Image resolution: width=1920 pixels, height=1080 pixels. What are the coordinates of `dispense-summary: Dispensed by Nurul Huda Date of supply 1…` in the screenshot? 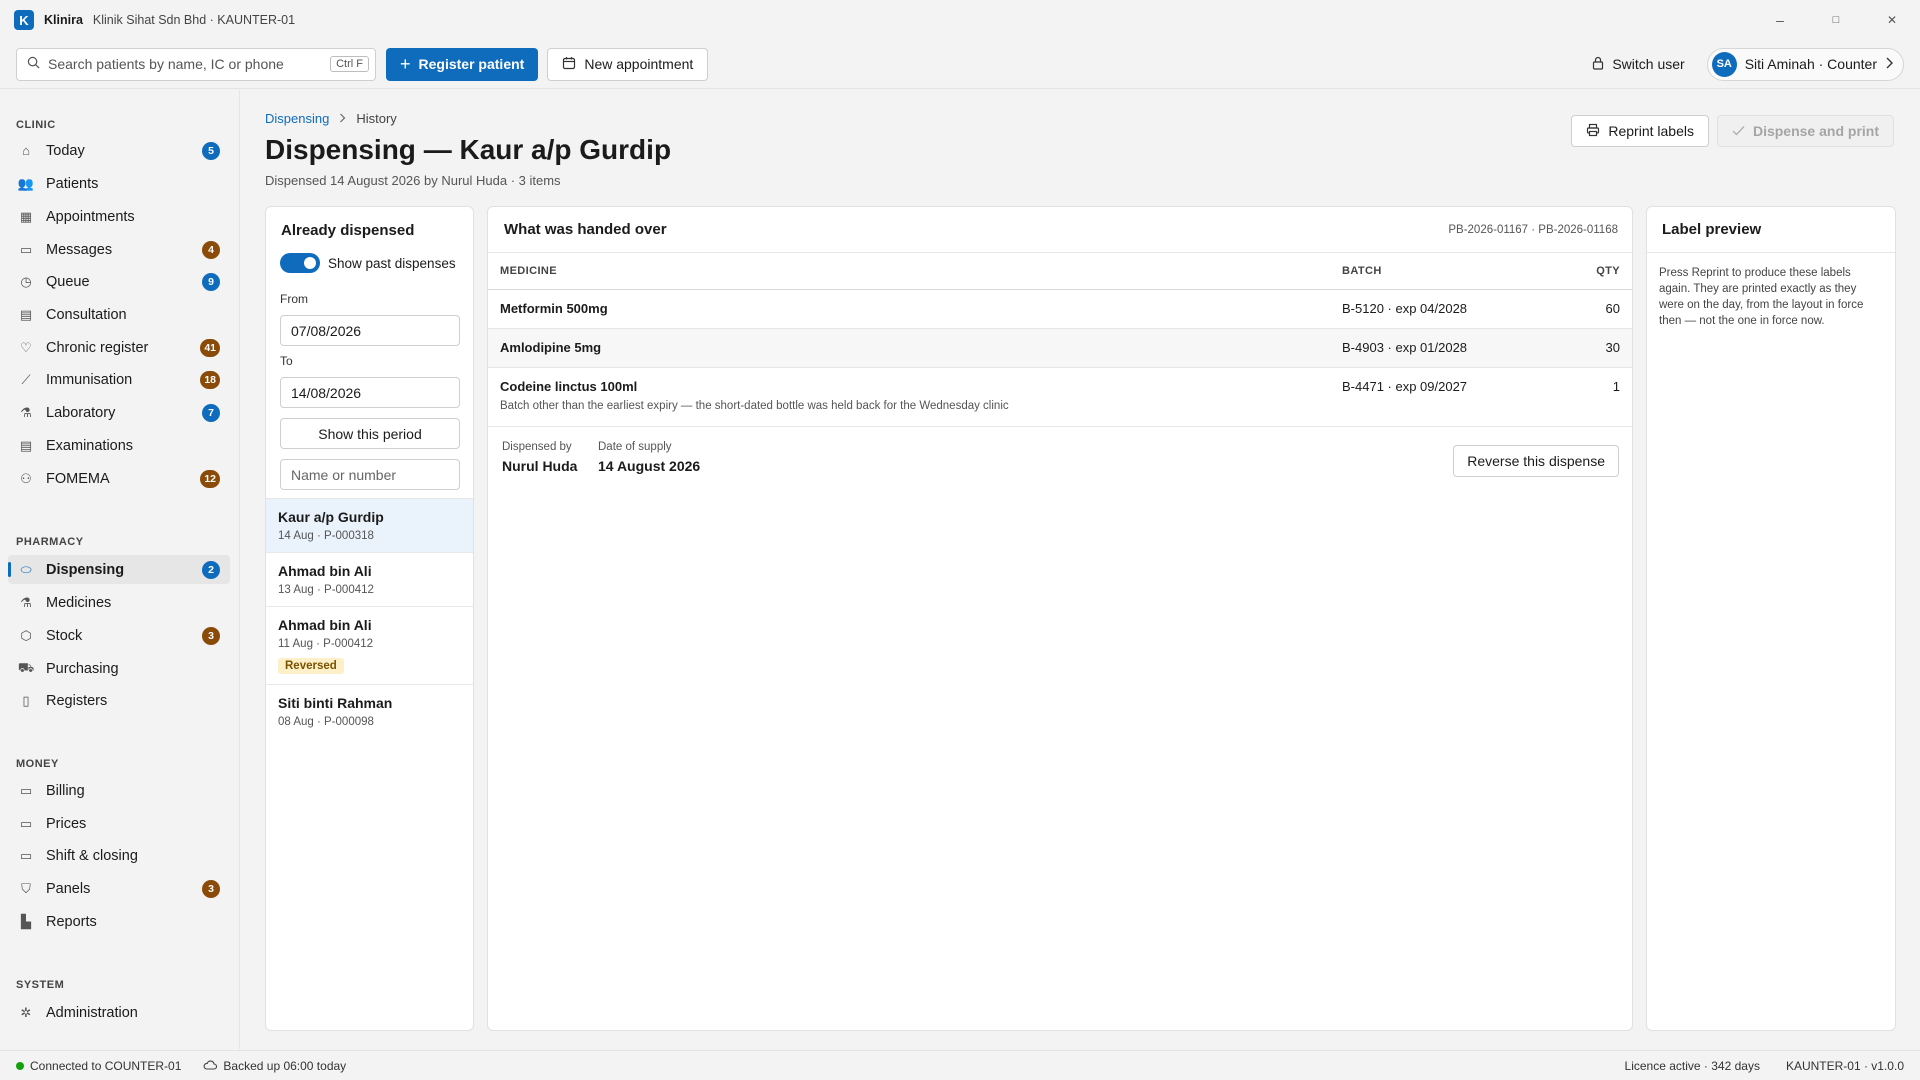 It's located at (1060, 456).